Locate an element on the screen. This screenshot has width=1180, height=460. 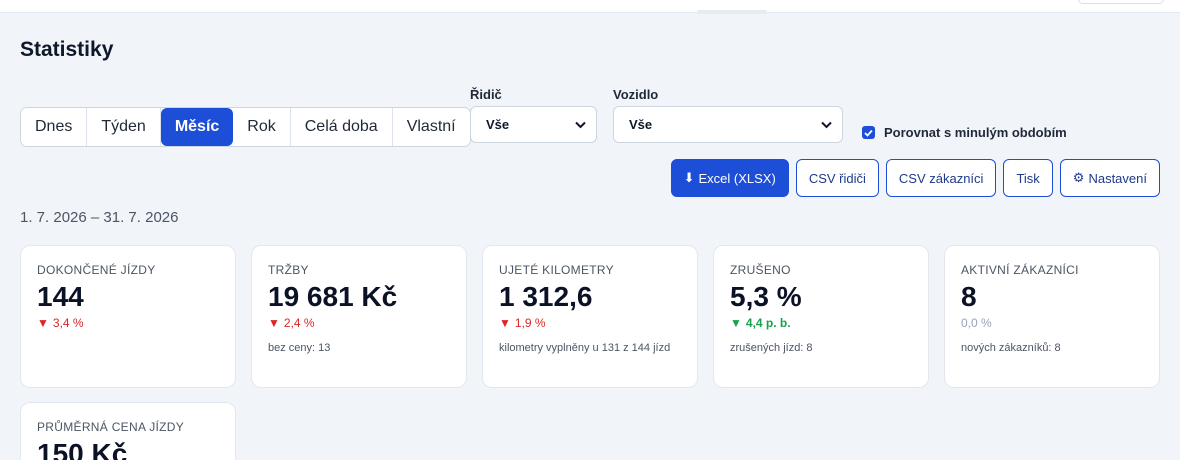
driver-select-value: Vše is located at coordinates (498, 124).